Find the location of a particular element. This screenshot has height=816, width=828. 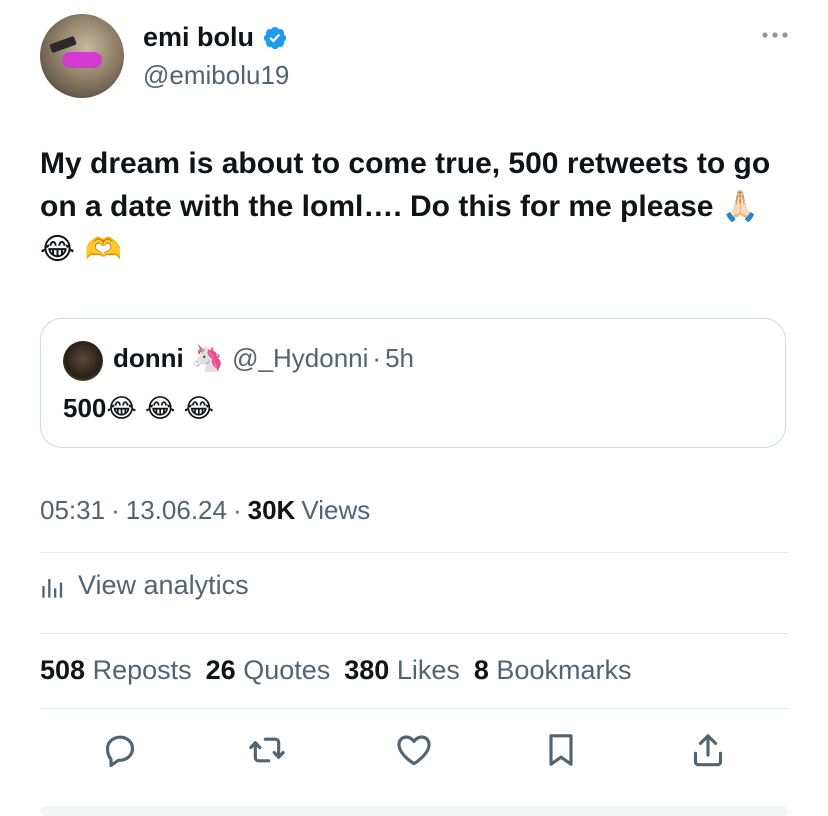

quoted-tweet-text: 500😂 😂 😂 is located at coordinates (138, 408).